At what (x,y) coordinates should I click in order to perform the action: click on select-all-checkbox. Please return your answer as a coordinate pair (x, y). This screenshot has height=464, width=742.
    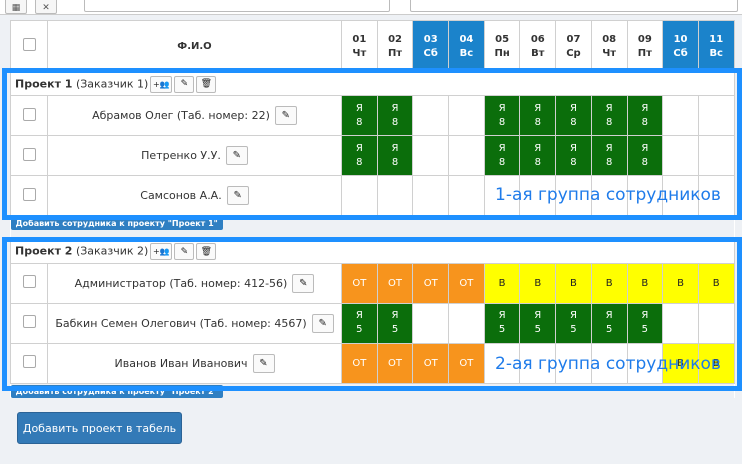
    Looking at the image, I should click on (29, 44).